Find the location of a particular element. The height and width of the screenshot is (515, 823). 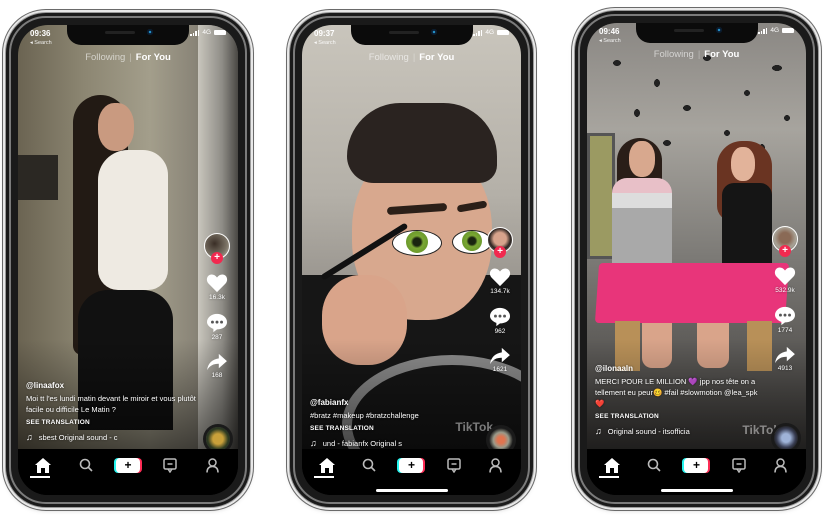

share-button: 168 is located at coordinates (217, 366).